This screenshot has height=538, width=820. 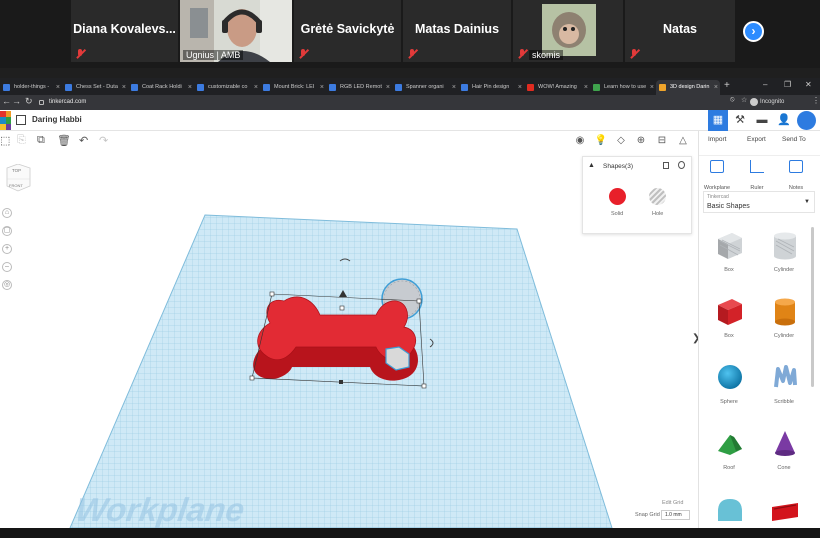 I want to click on browser-tab: Mount Brick: LEI ×, so click(x=293, y=87).